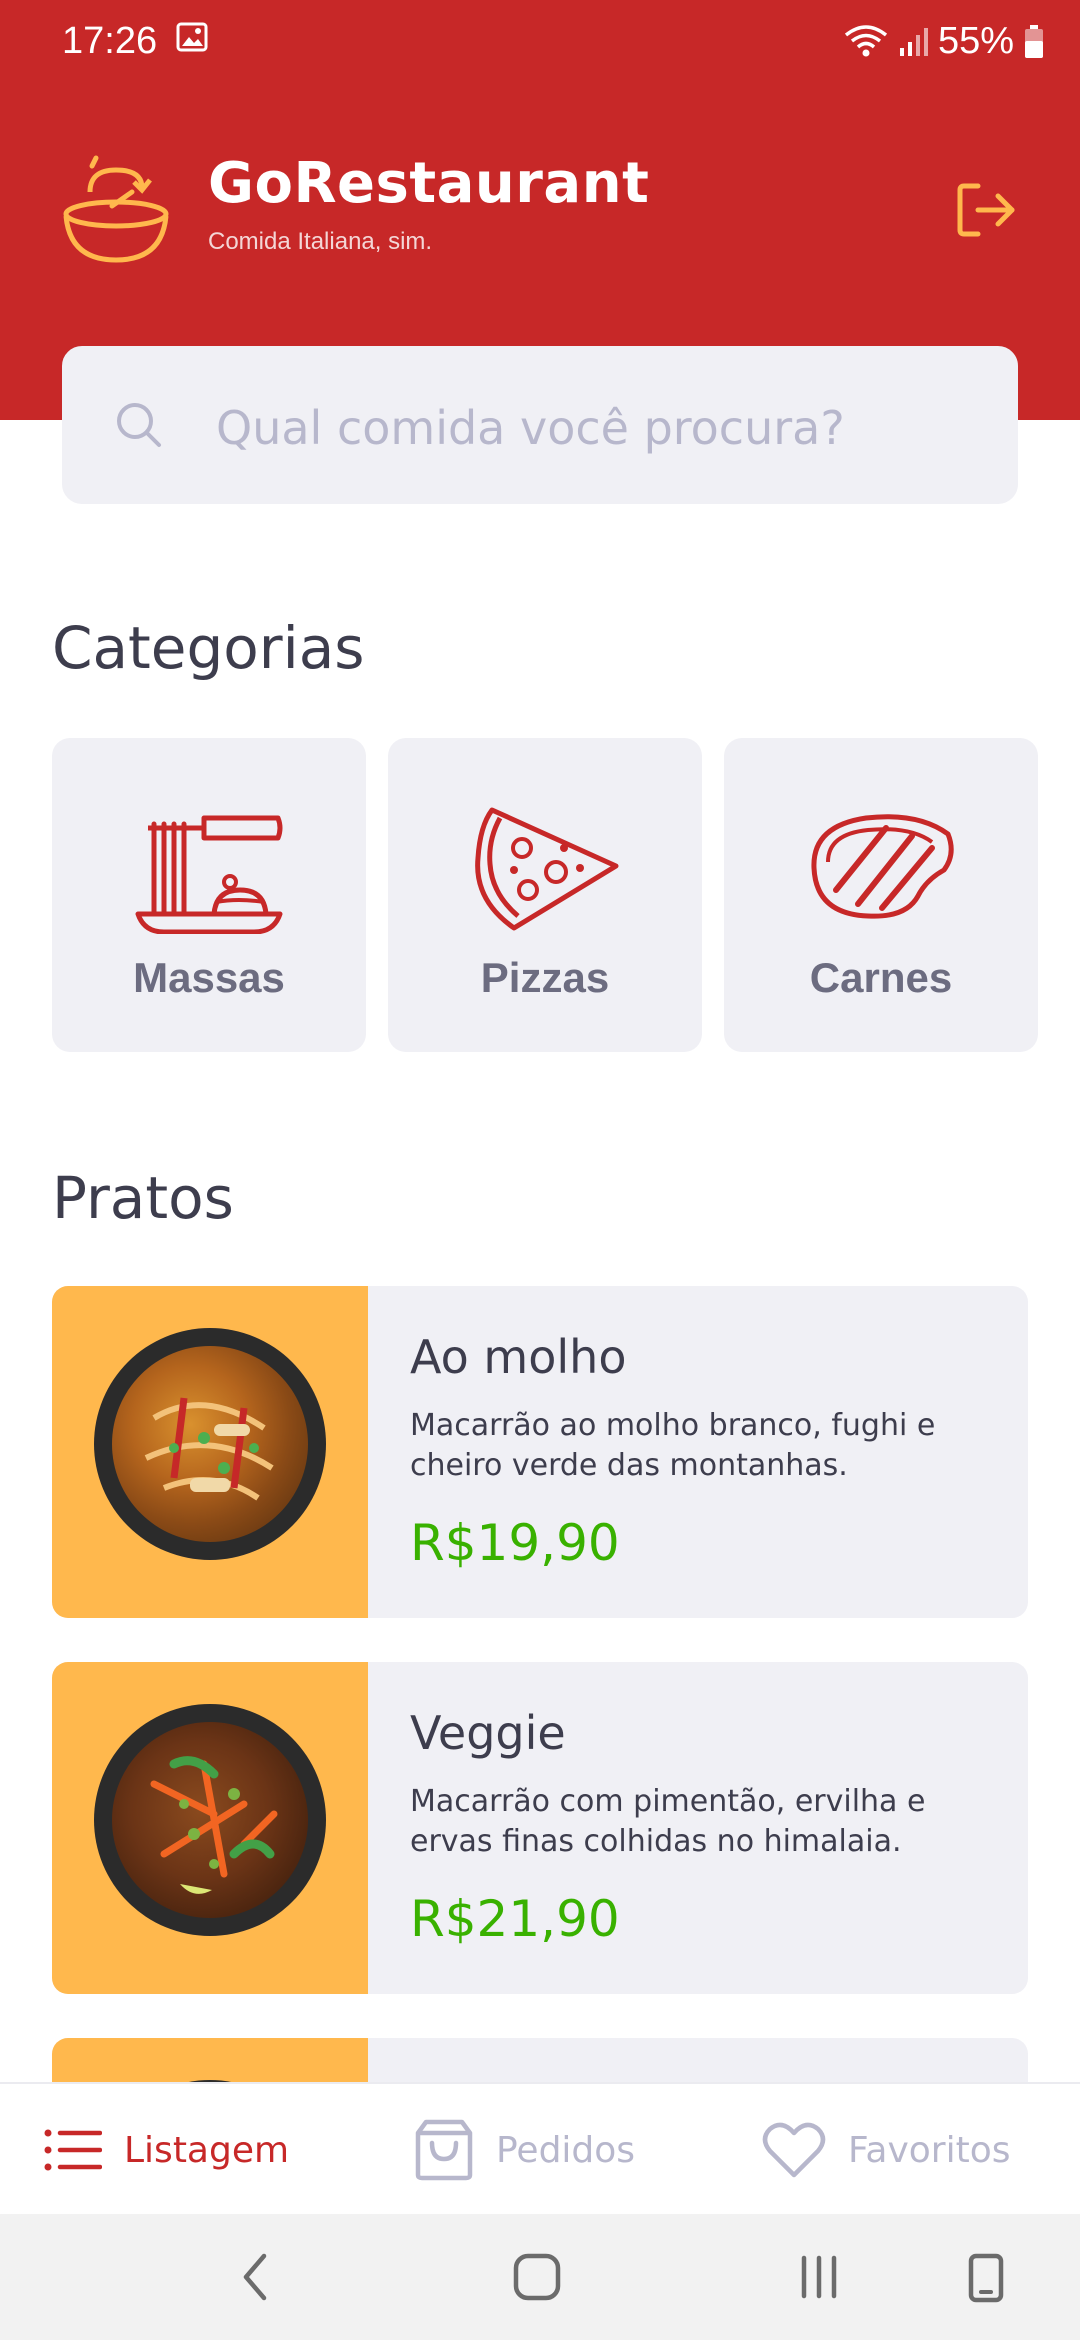  I want to click on search-bar, so click(540, 425).